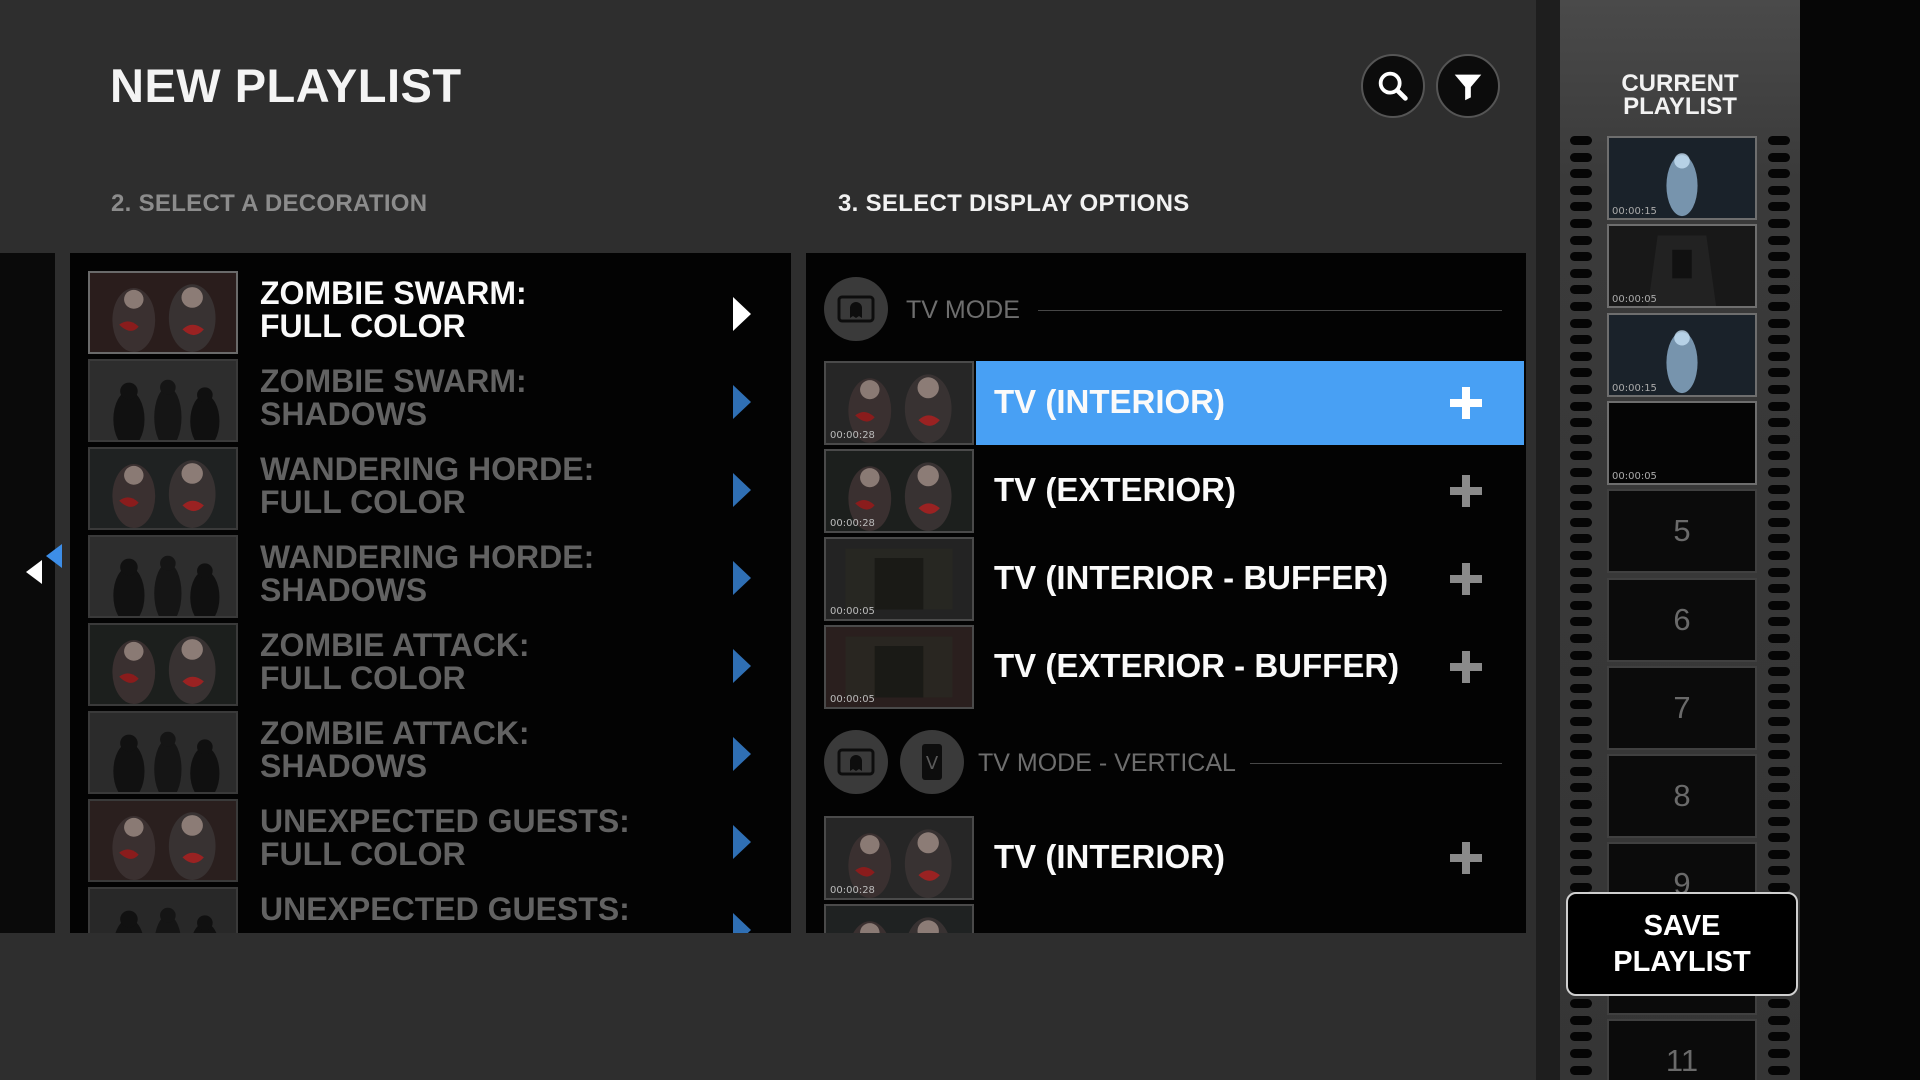 The width and height of the screenshot is (1920, 1080). What do you see at coordinates (1250, 491) in the screenshot?
I see `display-option-bar: TV (EXTERIOR)` at bounding box center [1250, 491].